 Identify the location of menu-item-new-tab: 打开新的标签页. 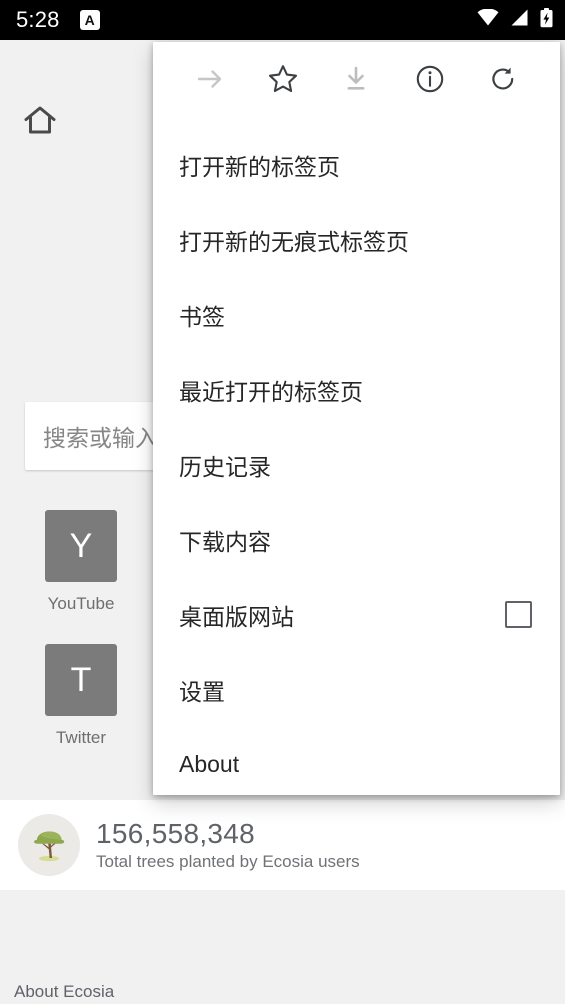
(356, 164).